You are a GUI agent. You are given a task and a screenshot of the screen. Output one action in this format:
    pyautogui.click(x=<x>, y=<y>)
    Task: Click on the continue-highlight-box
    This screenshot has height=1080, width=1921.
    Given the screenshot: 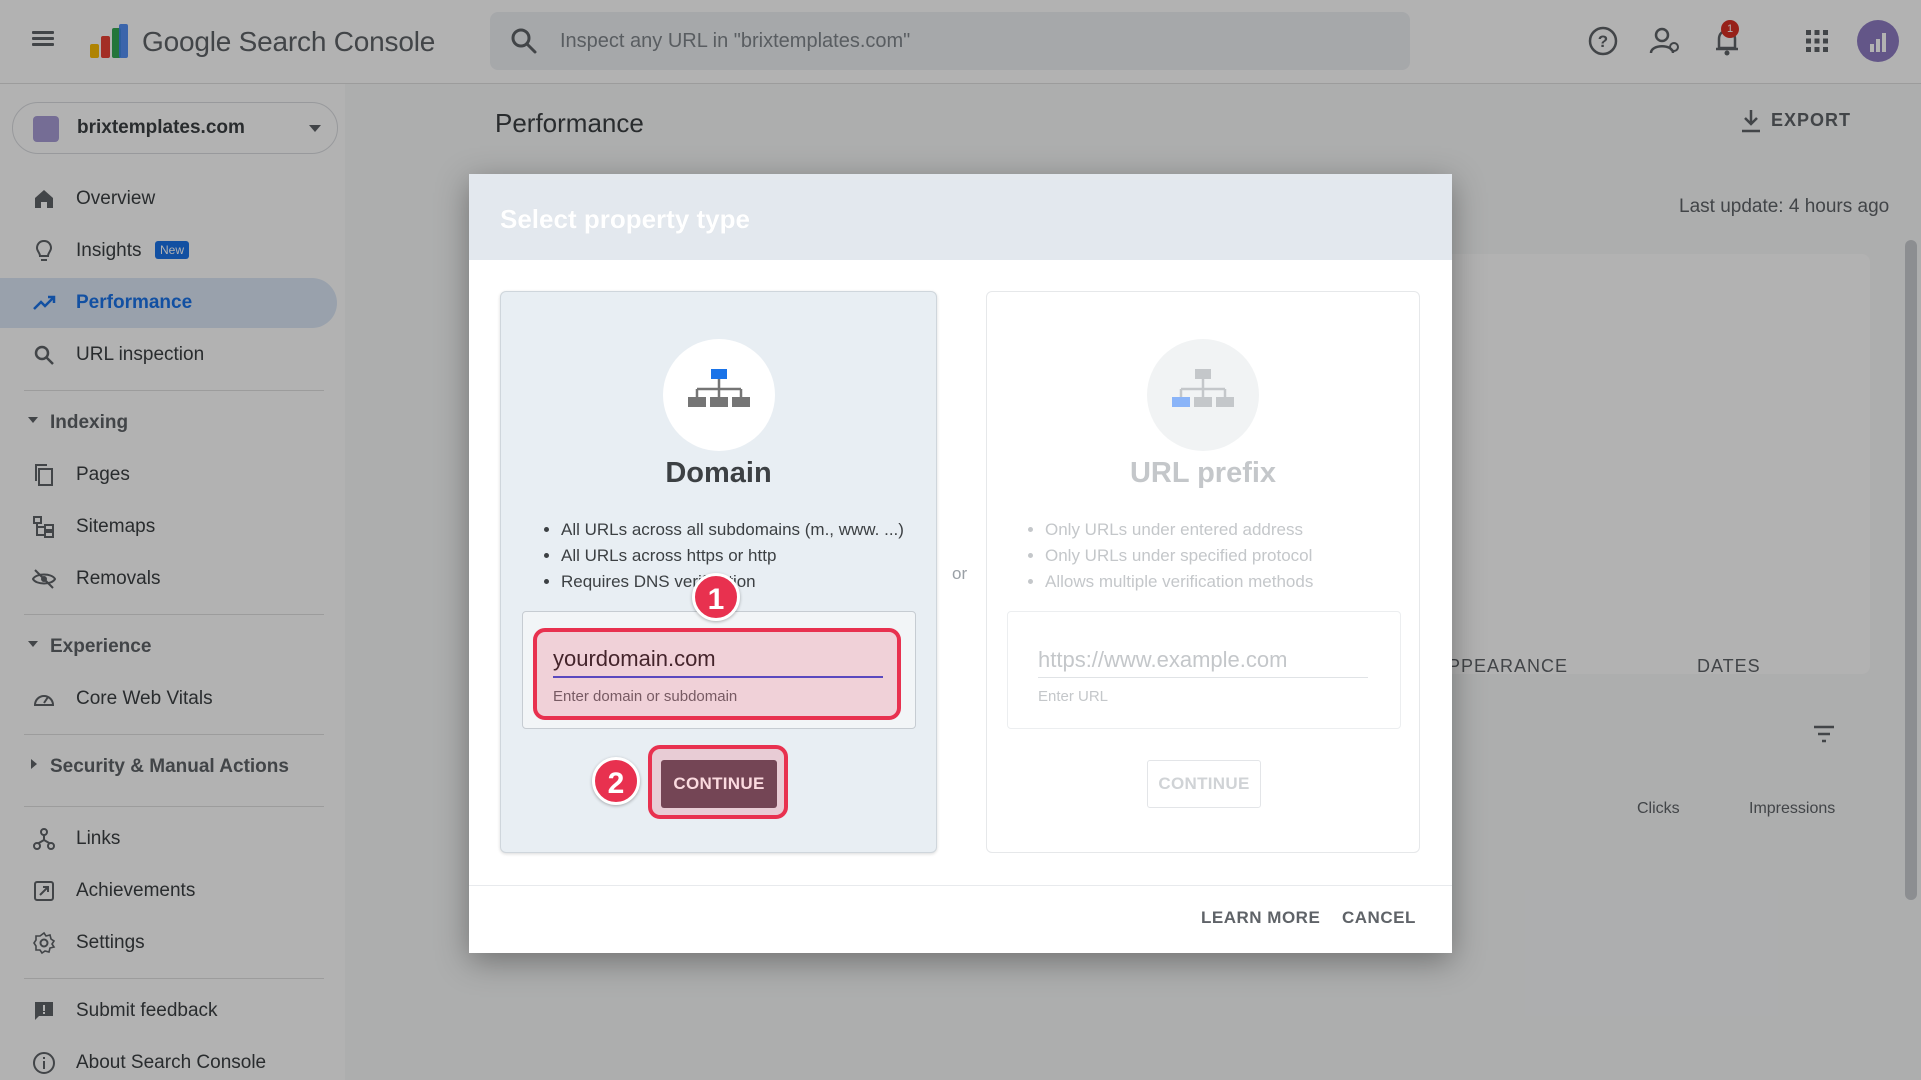 What is the action you would take?
    pyautogui.click(x=718, y=782)
    